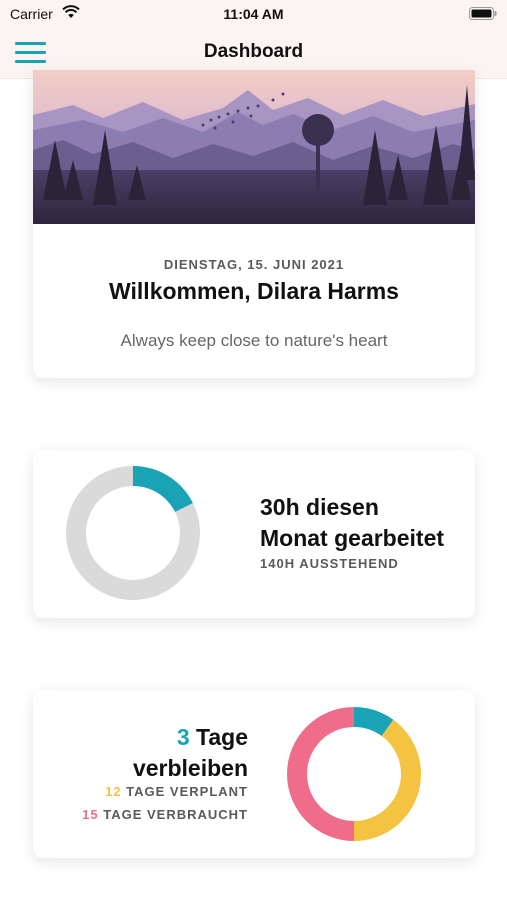 The image size is (507, 900). What do you see at coordinates (253, 51) in the screenshot?
I see `page-title: Dashboard` at bounding box center [253, 51].